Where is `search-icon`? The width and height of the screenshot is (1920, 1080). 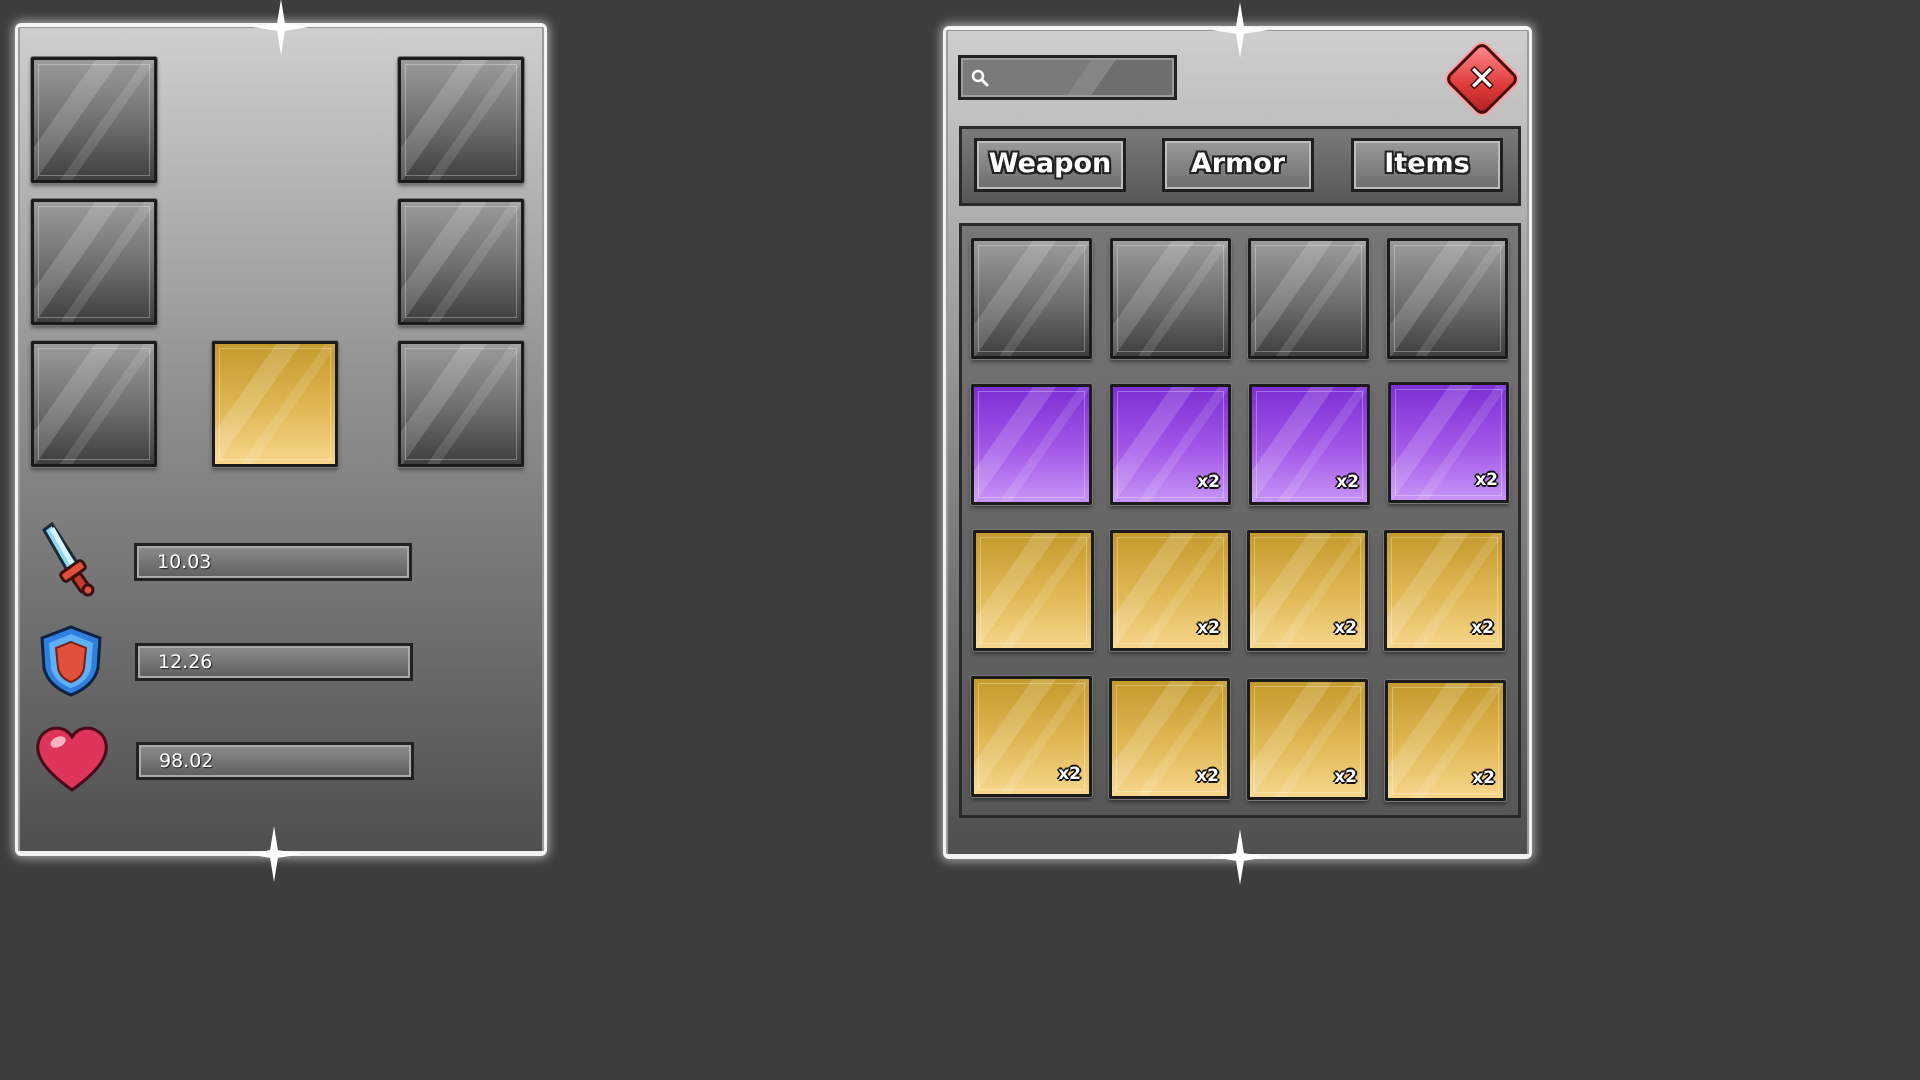
search-icon is located at coordinates (980, 78).